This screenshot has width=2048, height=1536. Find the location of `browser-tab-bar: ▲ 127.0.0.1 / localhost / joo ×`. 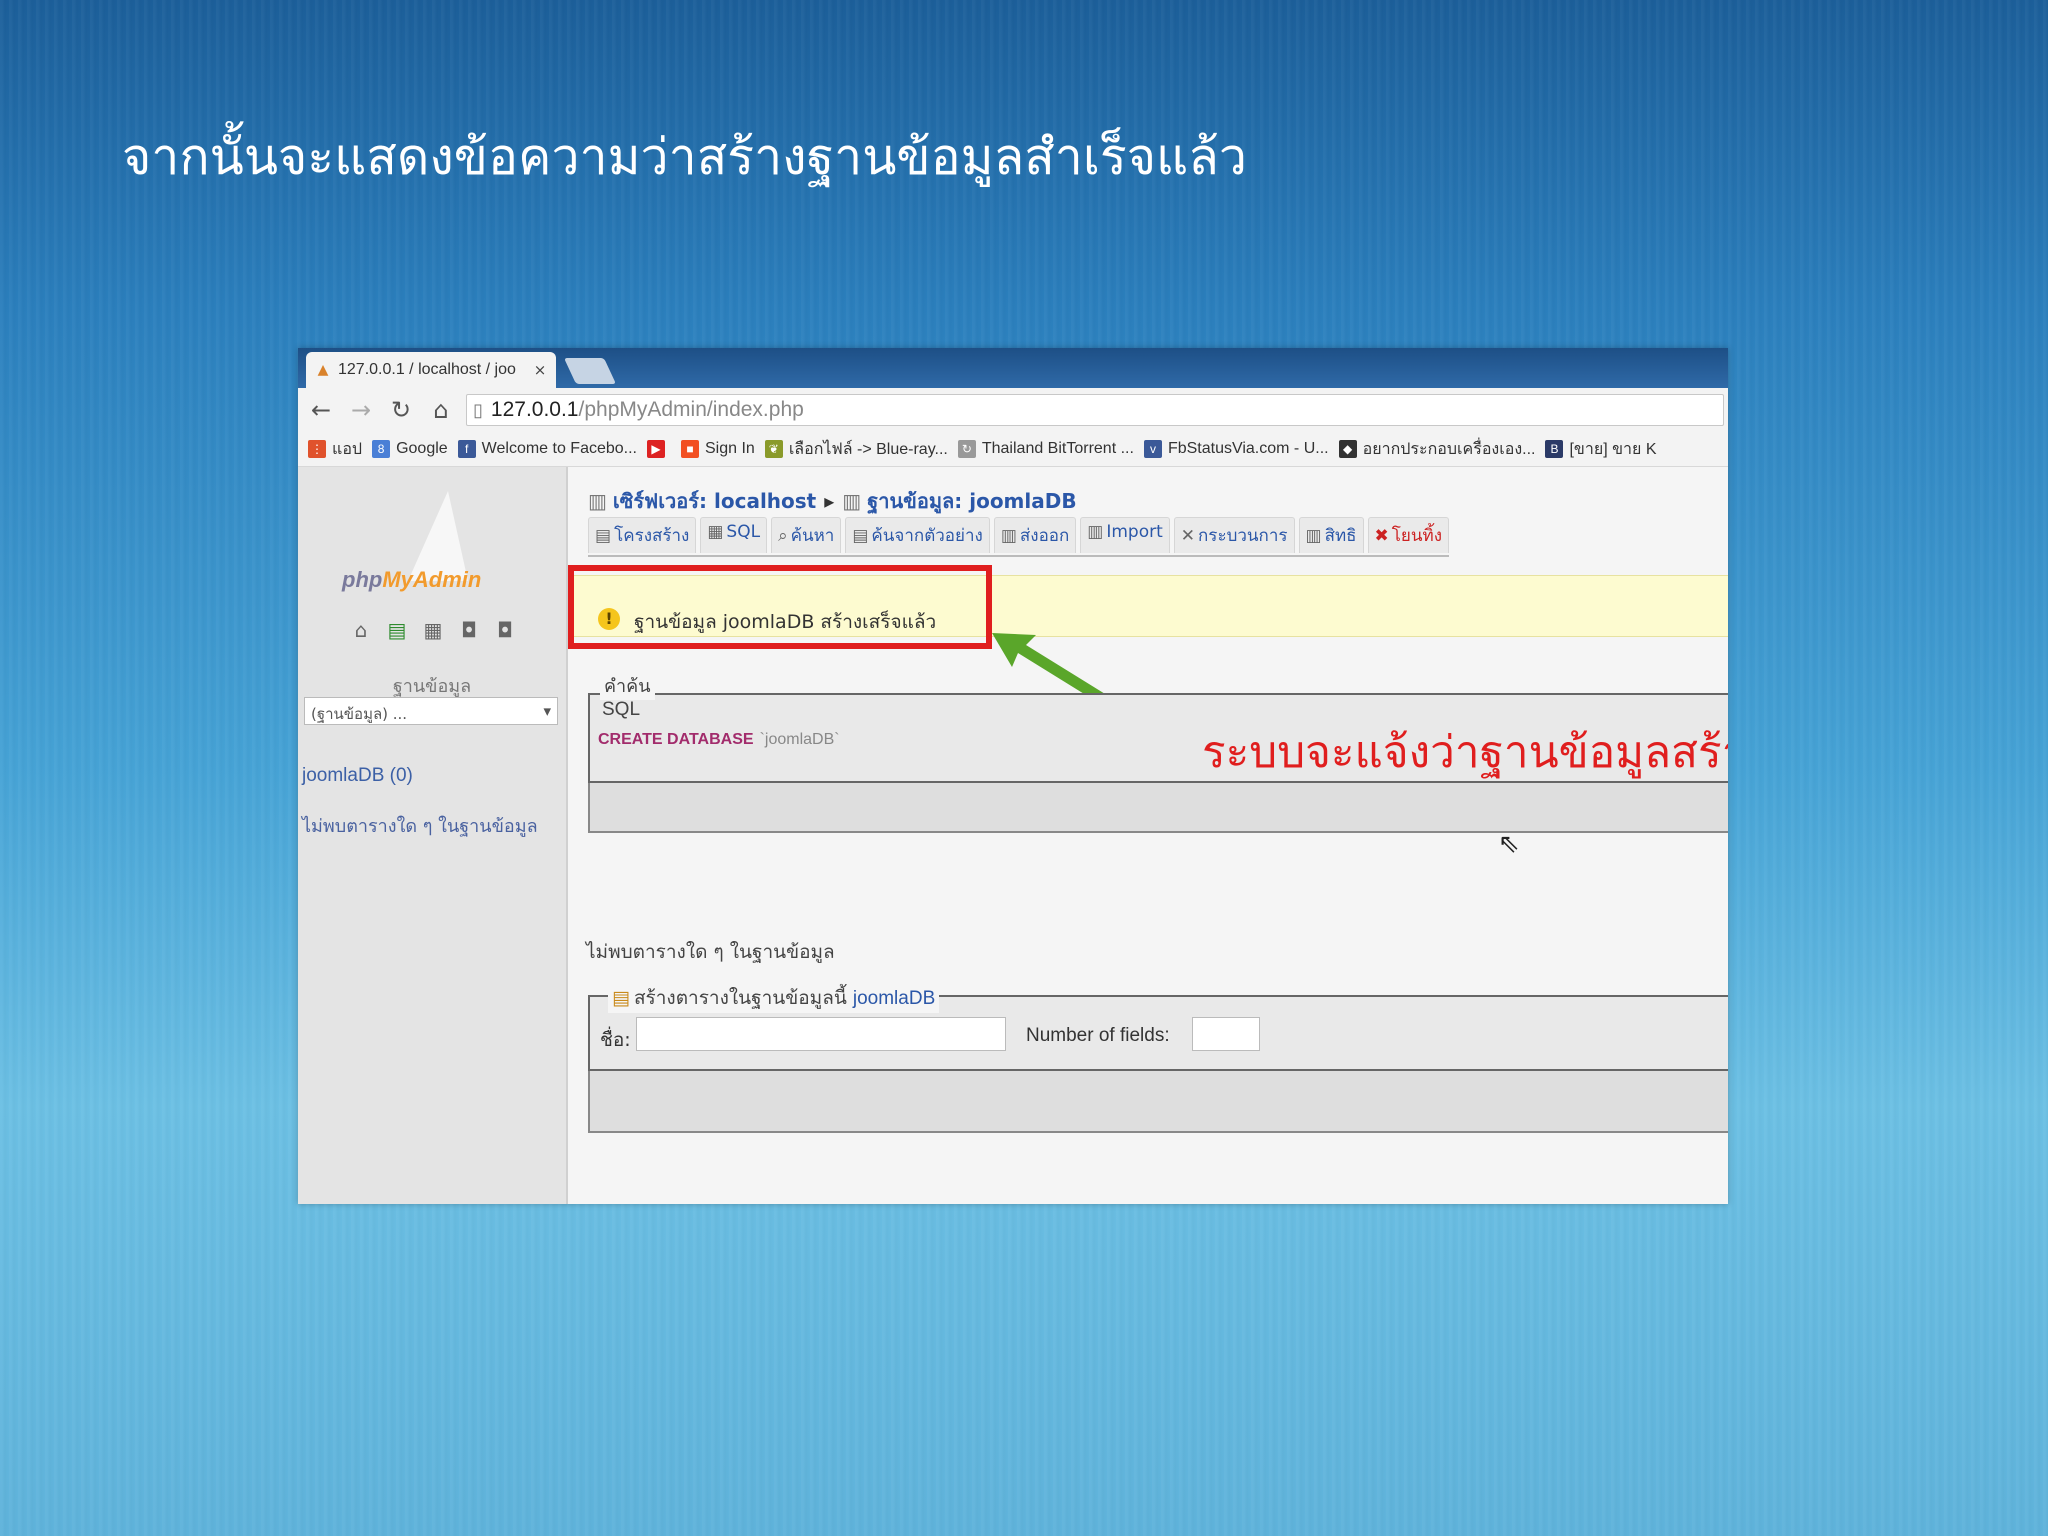

browser-tab-bar: ▲ 127.0.0.1 / localhost / joo × is located at coordinates (1013, 368).